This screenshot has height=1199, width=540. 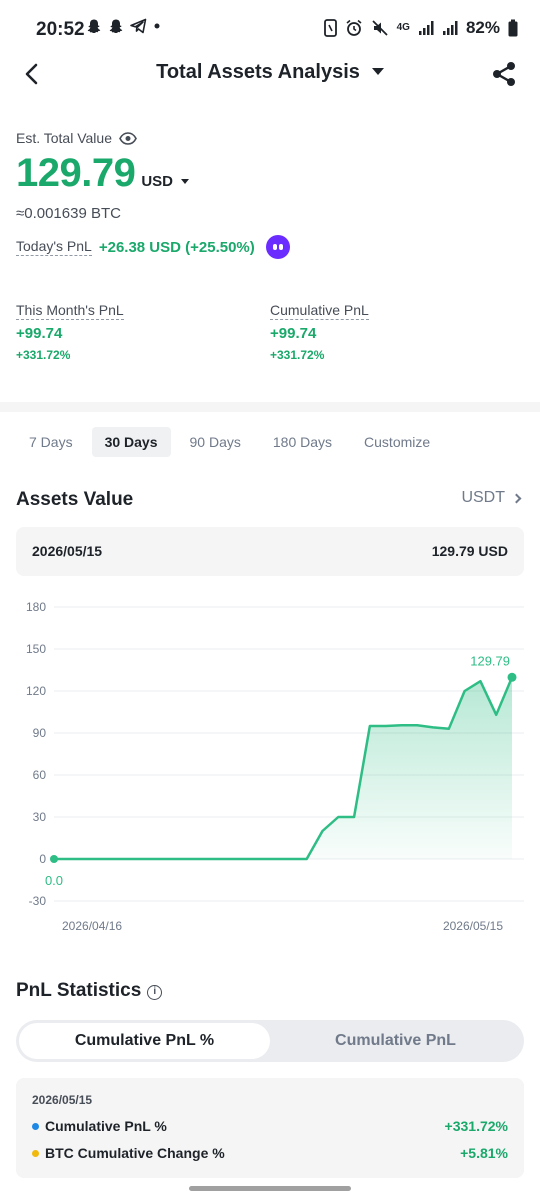 What do you see at coordinates (40, 775) in the screenshot?
I see `chart-y-tick-label: 60` at bounding box center [40, 775].